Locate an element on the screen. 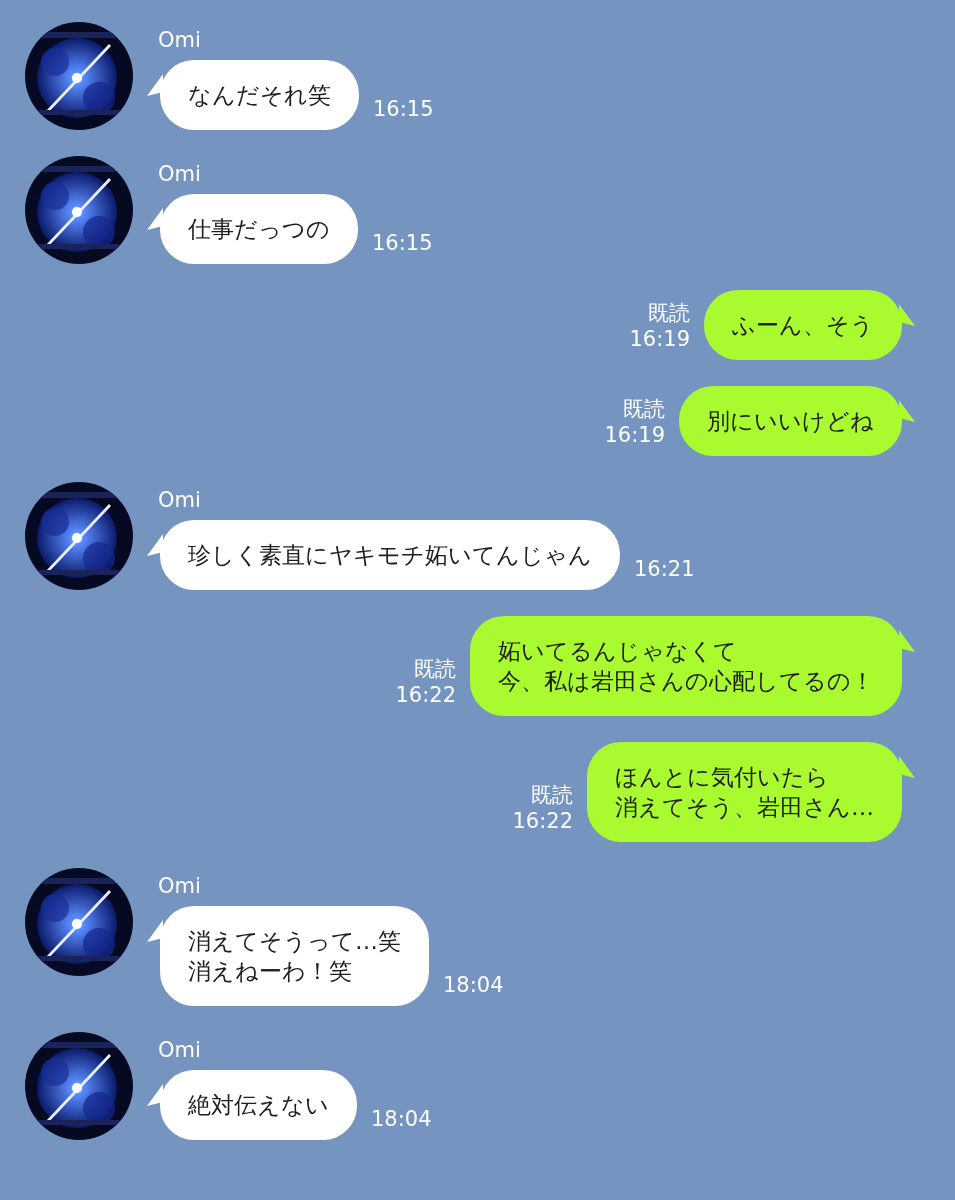 Image resolution: width=955 pixels, height=1200 pixels. message-text: ふーん、そう is located at coordinates (803, 325).